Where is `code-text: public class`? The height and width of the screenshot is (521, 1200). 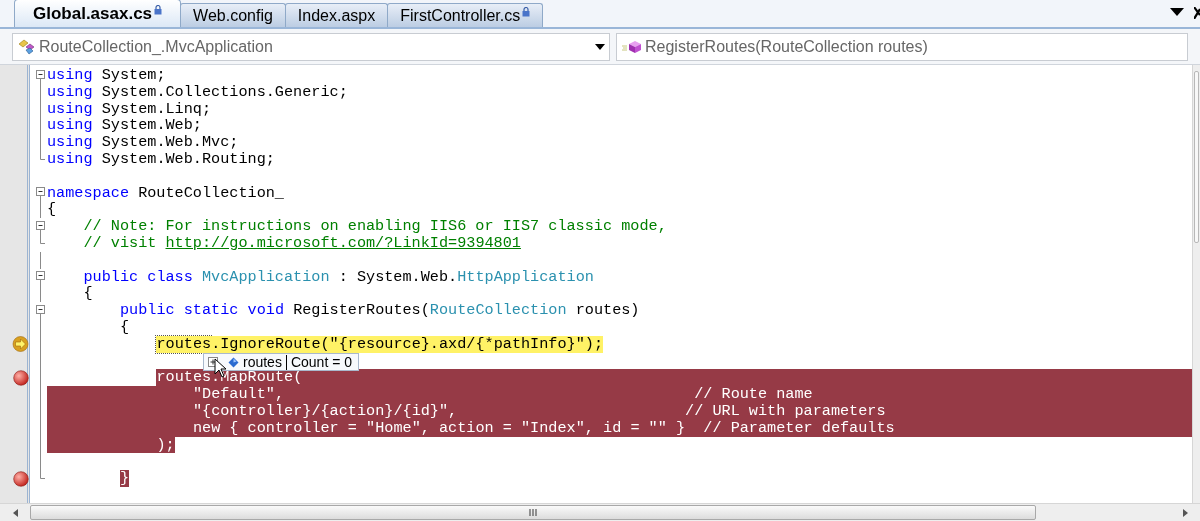 code-text: public class is located at coordinates (138, 277).